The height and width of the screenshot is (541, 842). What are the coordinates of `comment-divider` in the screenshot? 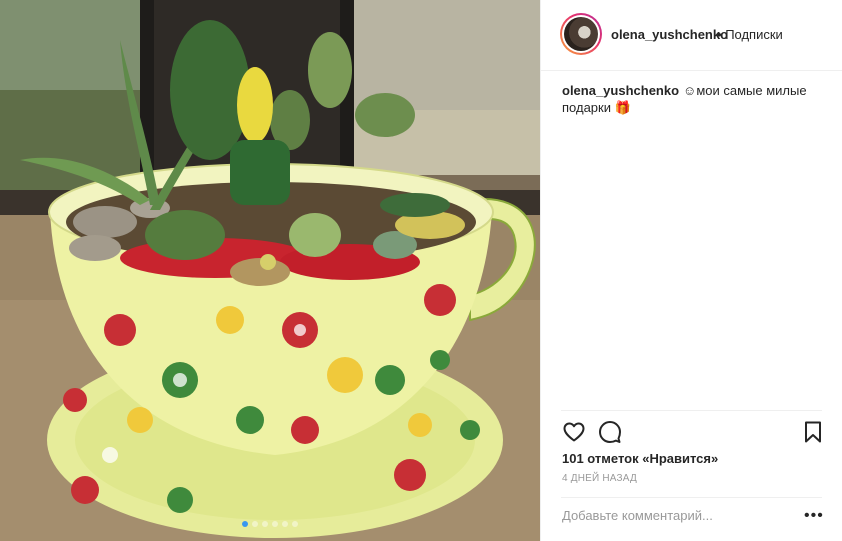 It's located at (691, 497).